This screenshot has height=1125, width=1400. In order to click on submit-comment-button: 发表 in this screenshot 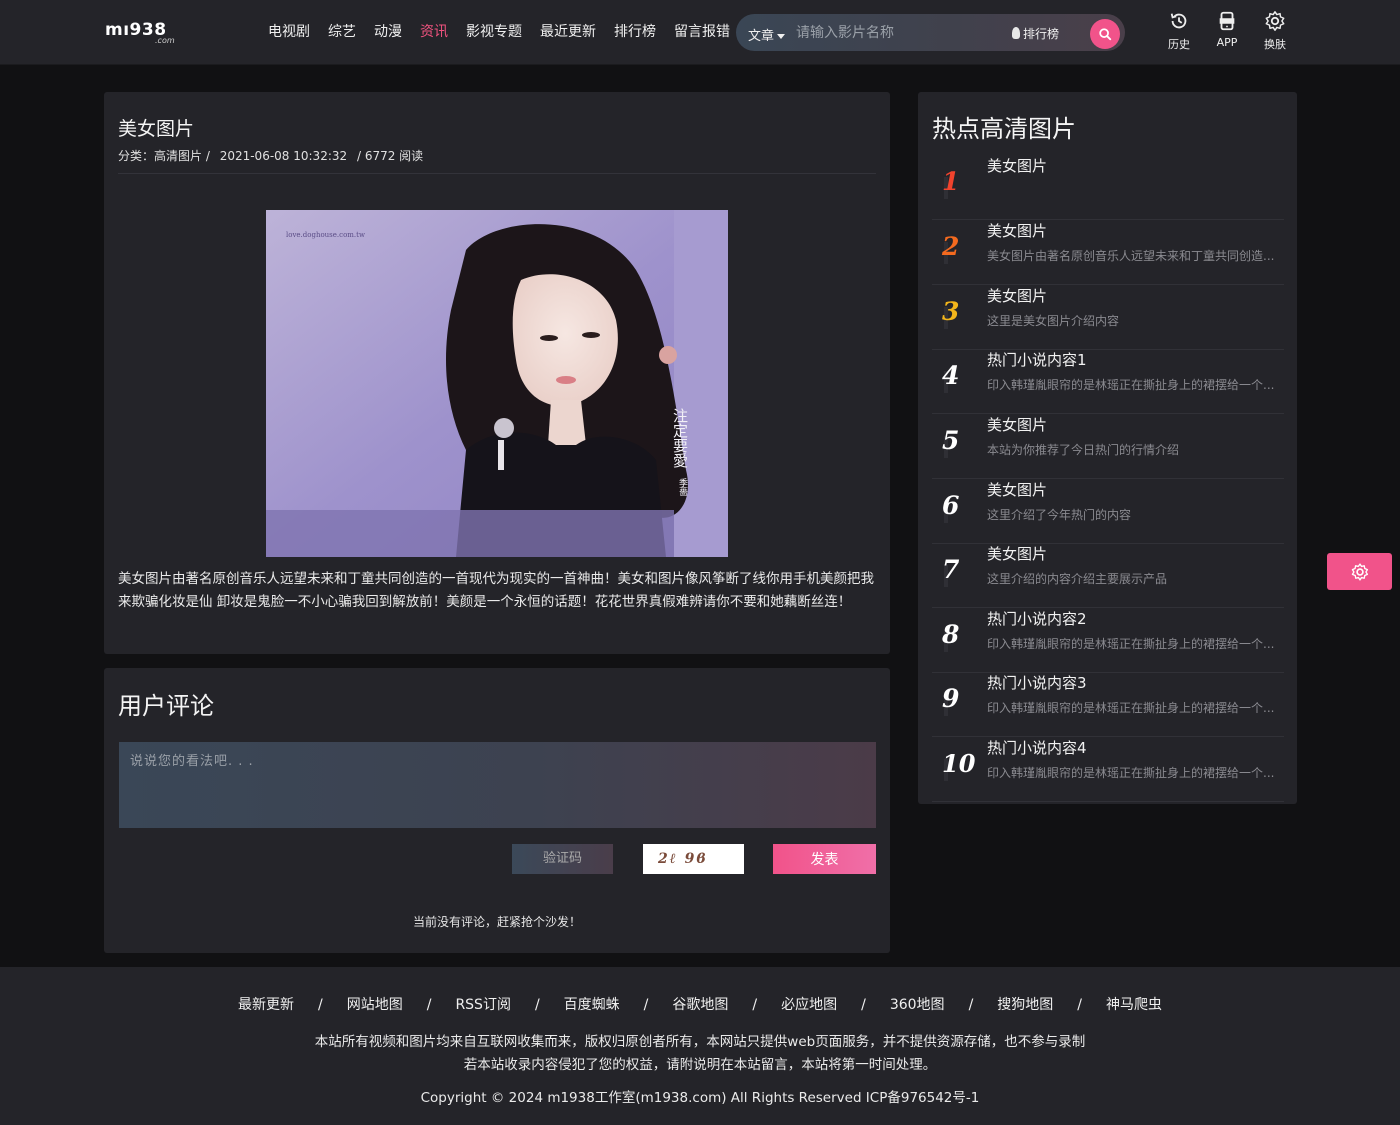, I will do `click(824, 859)`.